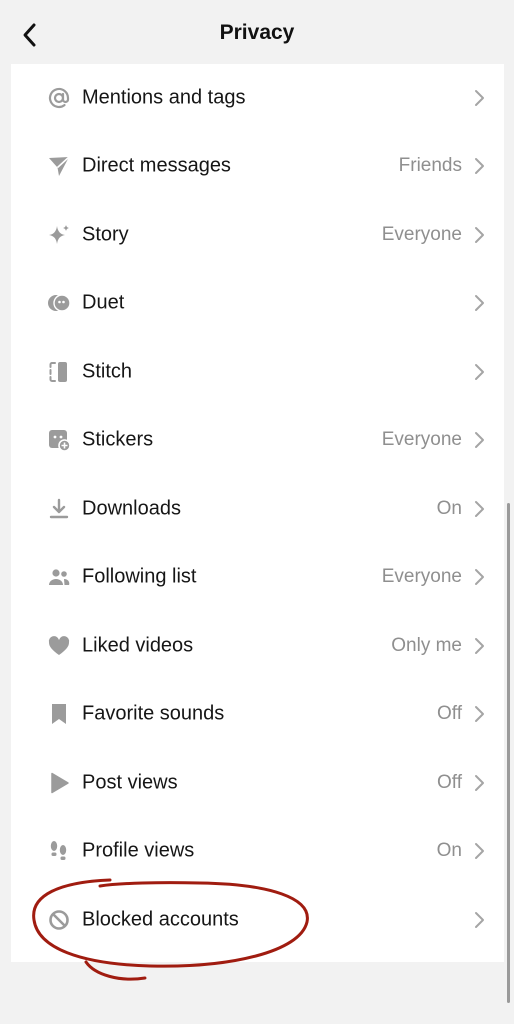 This screenshot has width=514, height=1024. Describe the element at coordinates (426, 645) in the screenshot. I see `settings-item-value: Only me` at that location.